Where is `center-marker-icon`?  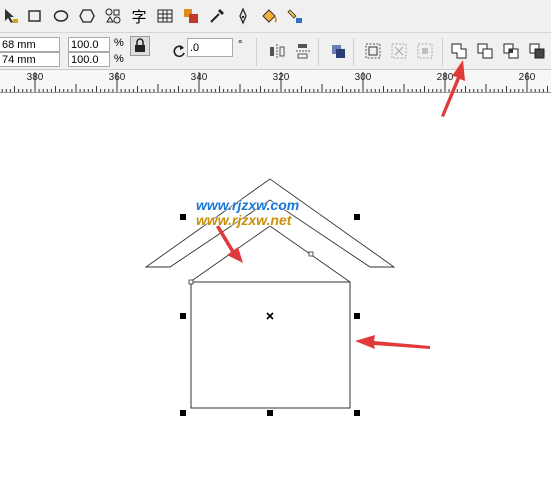 center-marker-icon is located at coordinates (270, 316).